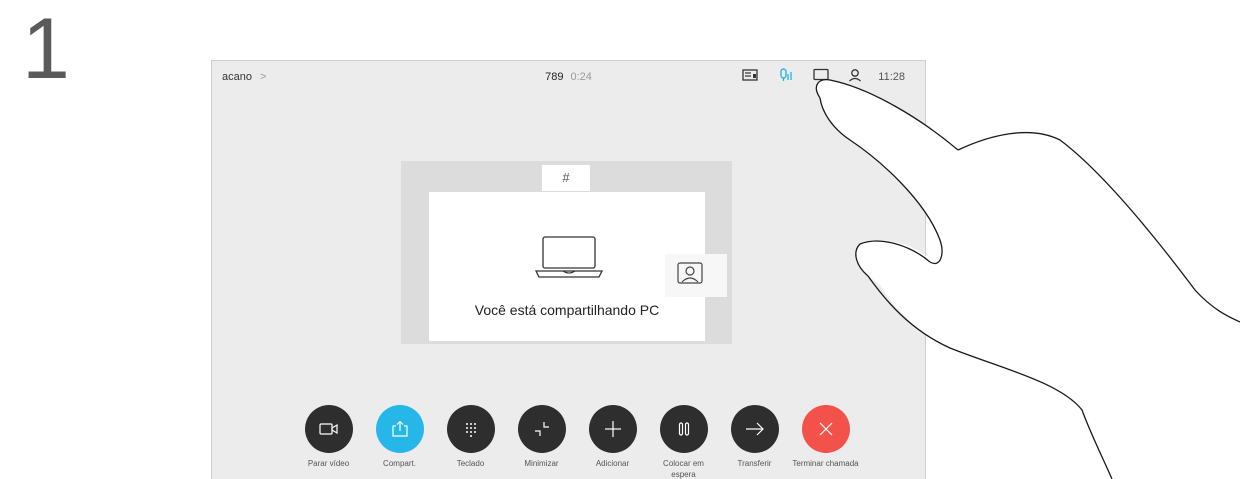 The image size is (1240, 479). I want to click on control-share: Compart., so click(399, 442).